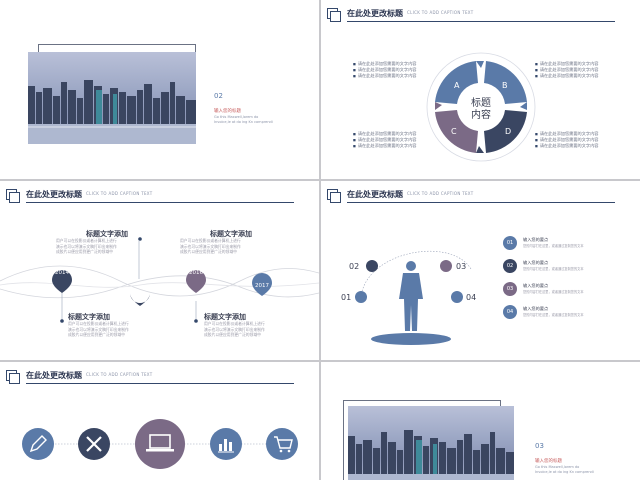 This screenshot has height=480, width=640. I want to click on center-text-2: 内容, so click(481, 114).